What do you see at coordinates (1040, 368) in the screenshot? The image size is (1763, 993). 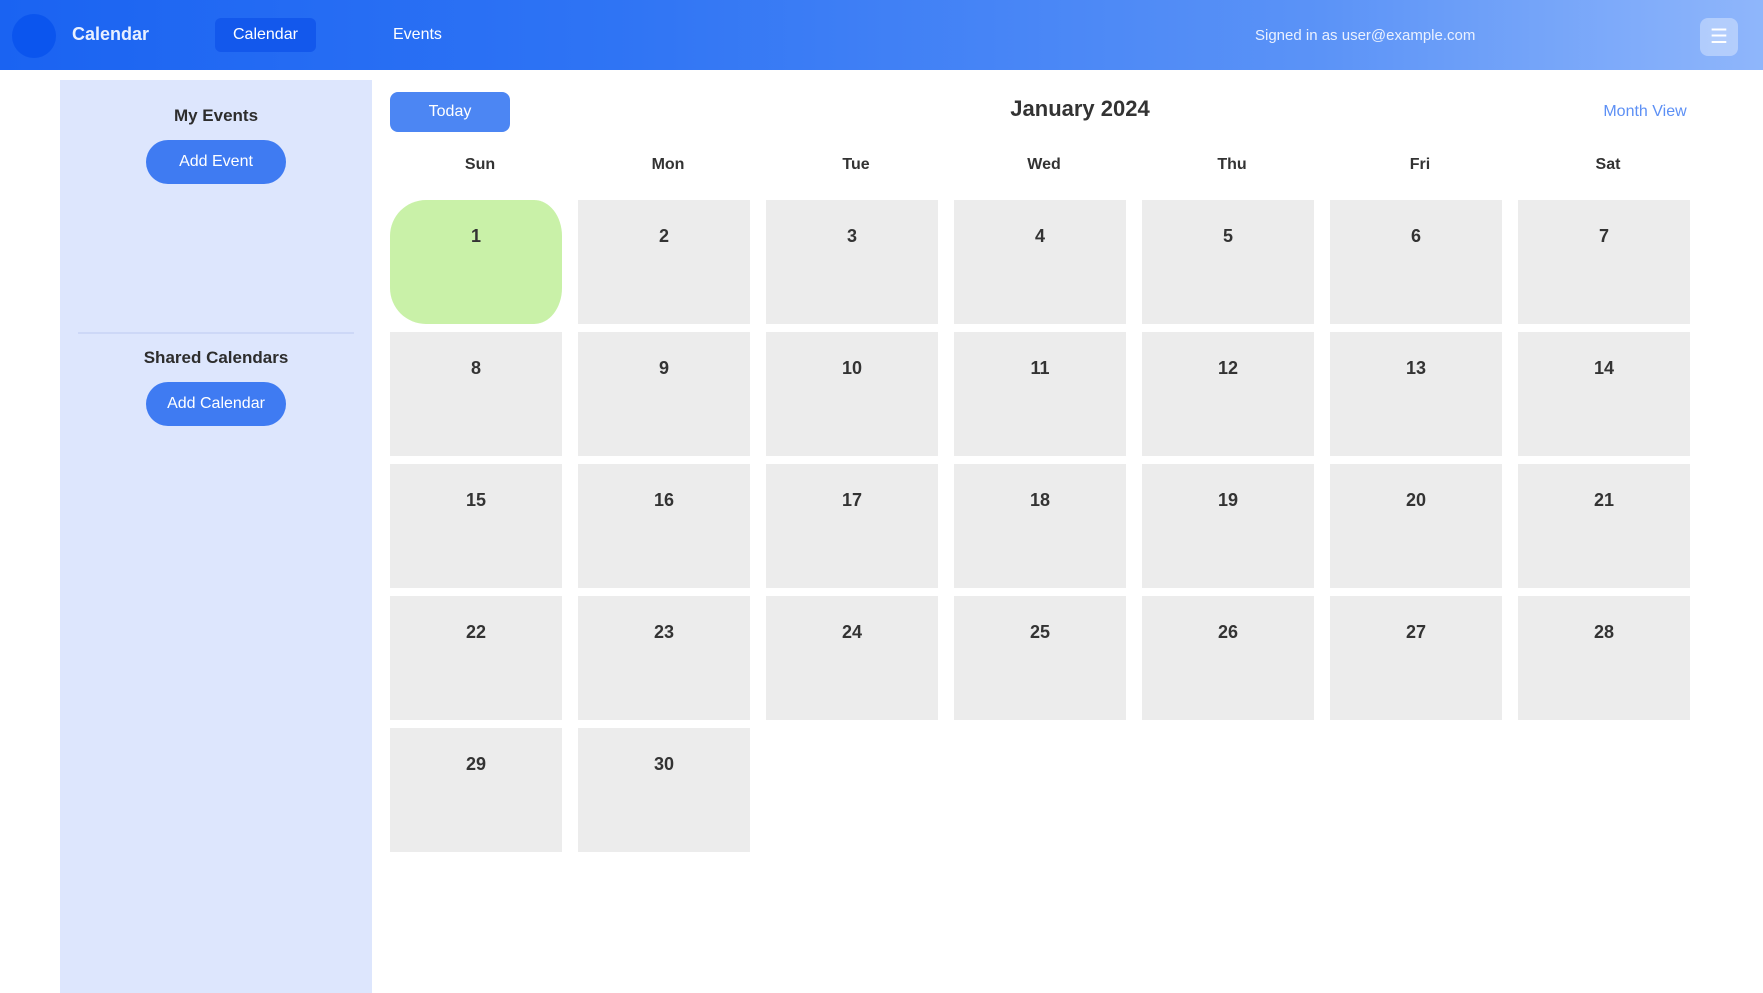 I see `day-number: 11` at bounding box center [1040, 368].